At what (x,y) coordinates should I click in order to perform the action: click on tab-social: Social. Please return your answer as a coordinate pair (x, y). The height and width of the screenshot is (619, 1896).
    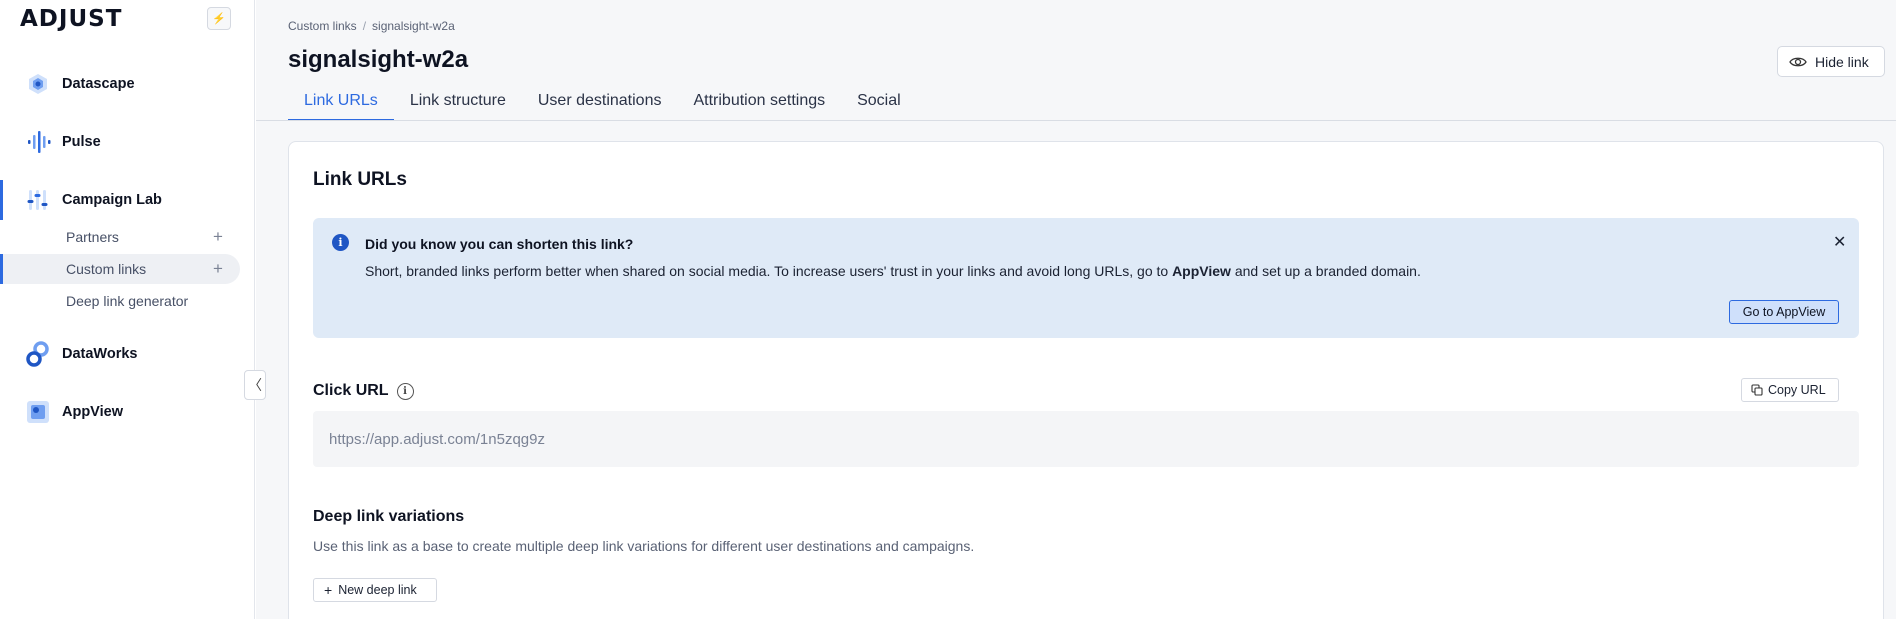
    Looking at the image, I should click on (879, 104).